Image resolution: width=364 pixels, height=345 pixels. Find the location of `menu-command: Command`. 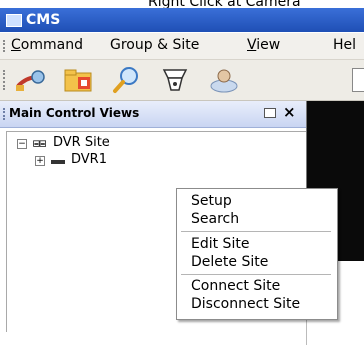

menu-command: Command is located at coordinates (47, 45).